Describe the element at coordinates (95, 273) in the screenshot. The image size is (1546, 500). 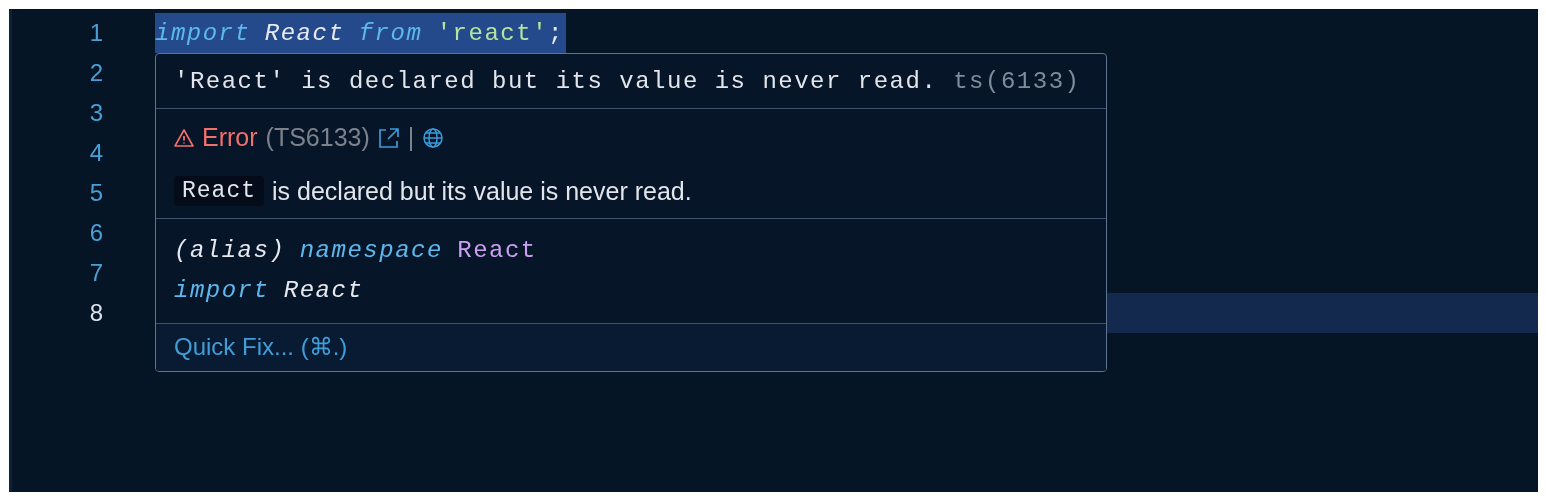
I see `line-number: 7` at that location.